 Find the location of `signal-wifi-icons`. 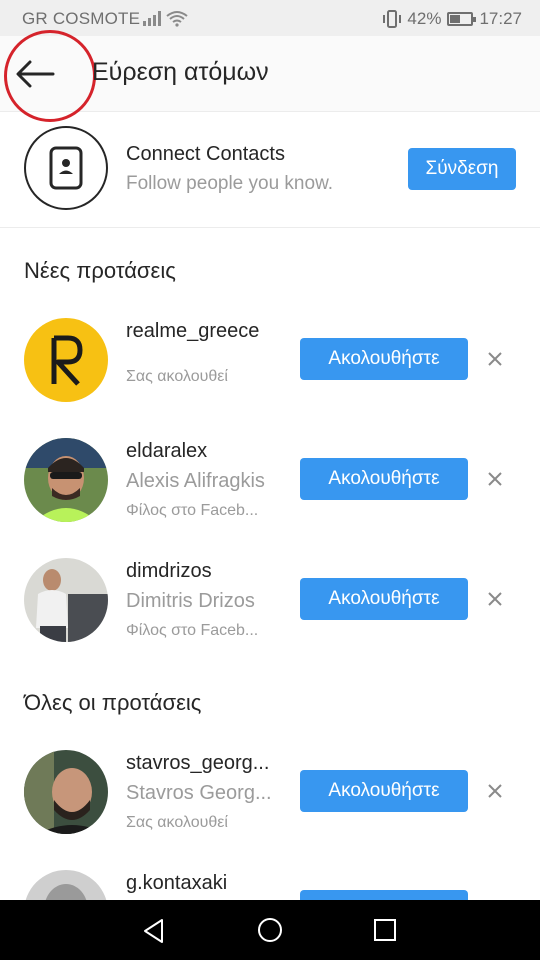

signal-wifi-icons is located at coordinates (166, 20).